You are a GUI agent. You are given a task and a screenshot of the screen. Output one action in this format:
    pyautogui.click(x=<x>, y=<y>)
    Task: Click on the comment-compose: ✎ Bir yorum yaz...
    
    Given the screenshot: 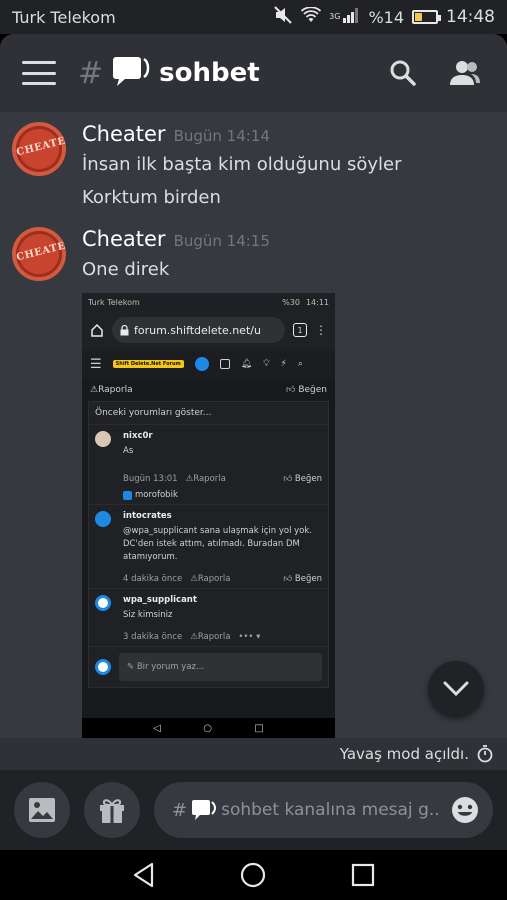 What is the action you would take?
    pyautogui.click(x=208, y=667)
    